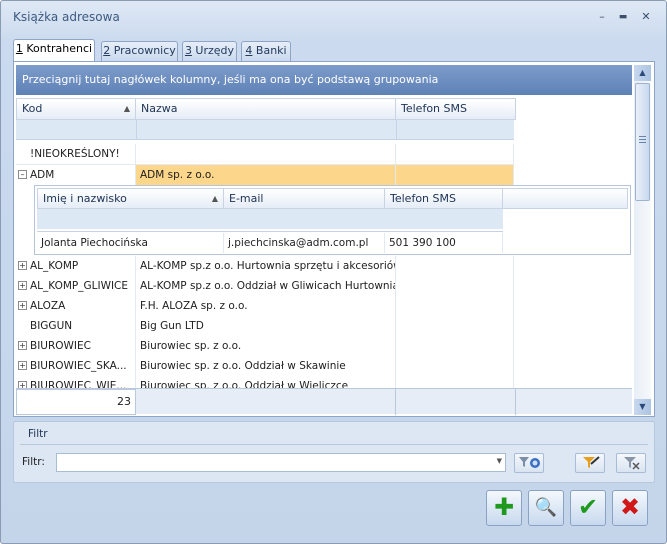  I want to click on filter-section-title: Filtr, so click(38, 434).